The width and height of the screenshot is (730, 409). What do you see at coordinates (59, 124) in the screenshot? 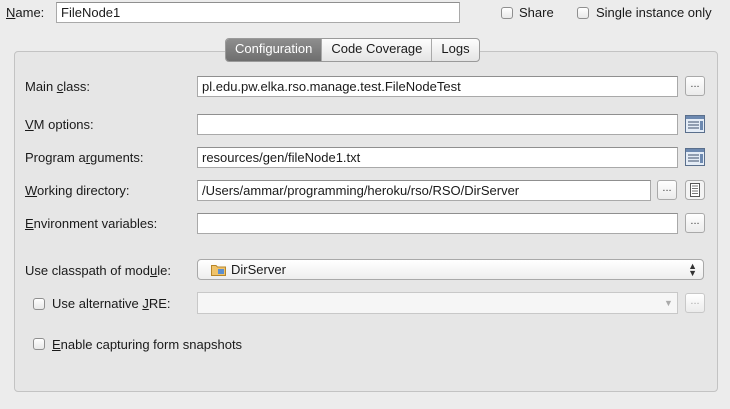
I see `vm-options-label: VM options:` at bounding box center [59, 124].